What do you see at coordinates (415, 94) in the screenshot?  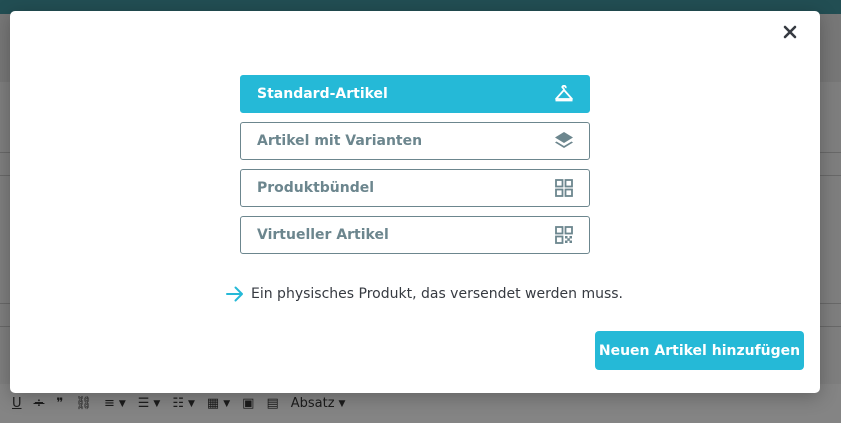 I see `option-standard-product: Standard-Artikel` at bounding box center [415, 94].